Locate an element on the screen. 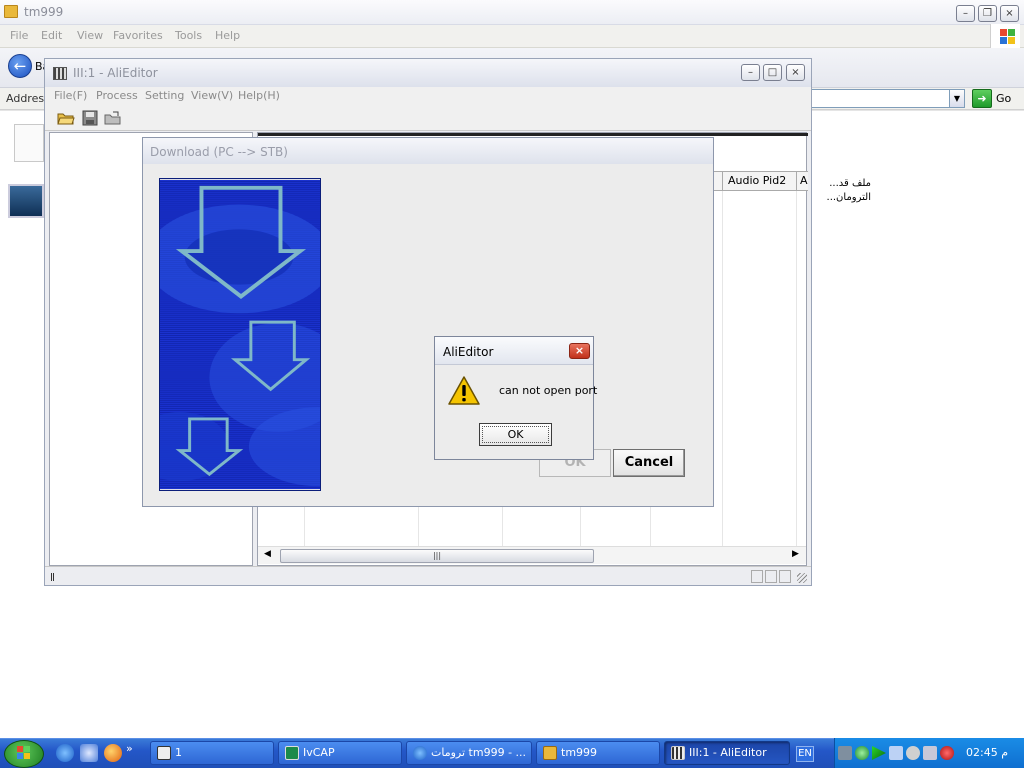 Image resolution: width=1024 pixels, height=768 pixels. menu-process: Process is located at coordinates (117, 95).